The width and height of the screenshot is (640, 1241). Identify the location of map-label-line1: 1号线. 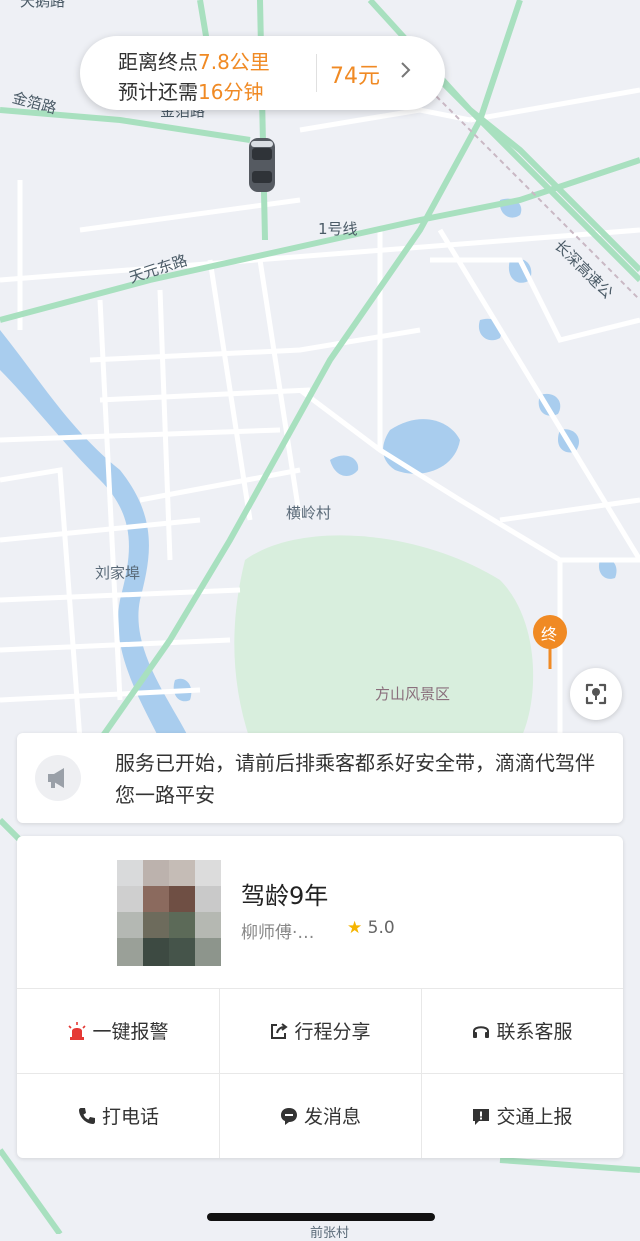
(338, 229).